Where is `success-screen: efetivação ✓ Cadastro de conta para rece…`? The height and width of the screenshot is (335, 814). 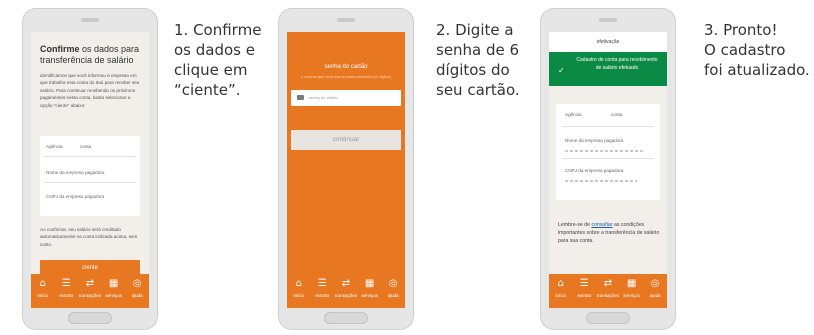 success-screen: efetivação ✓ Cadastro de conta para rece… is located at coordinates (608, 170).